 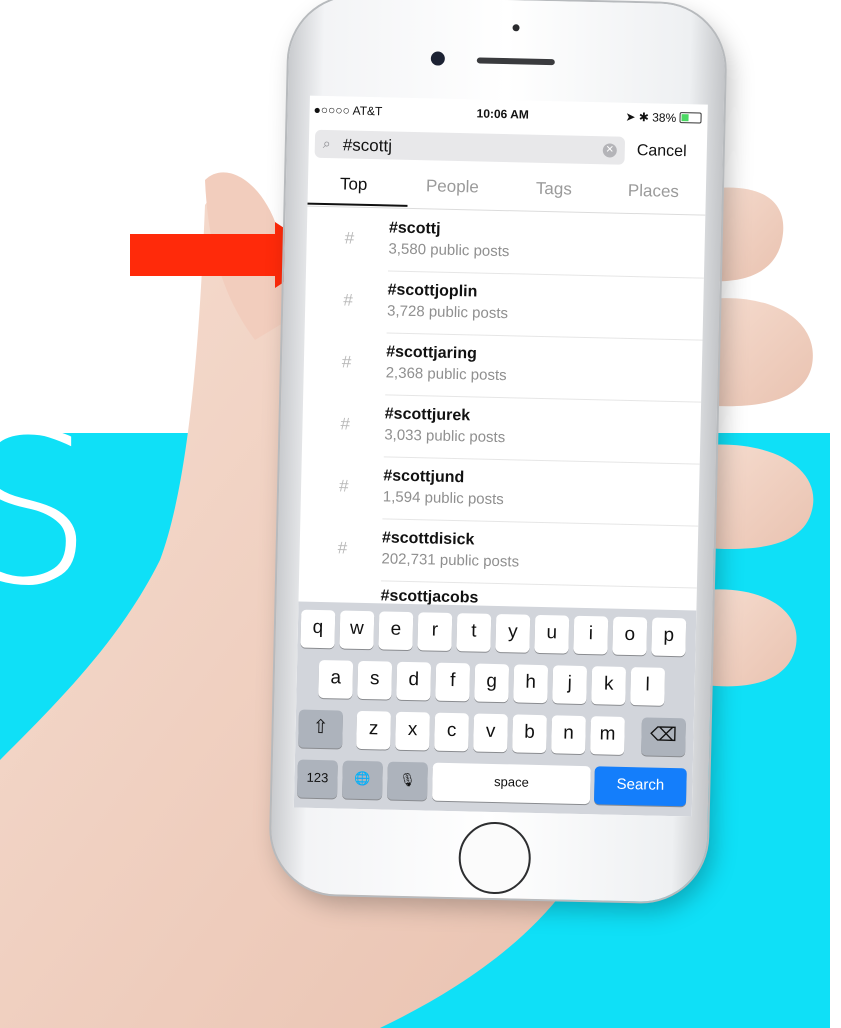 What do you see at coordinates (640, 786) in the screenshot?
I see `search-key: Search` at bounding box center [640, 786].